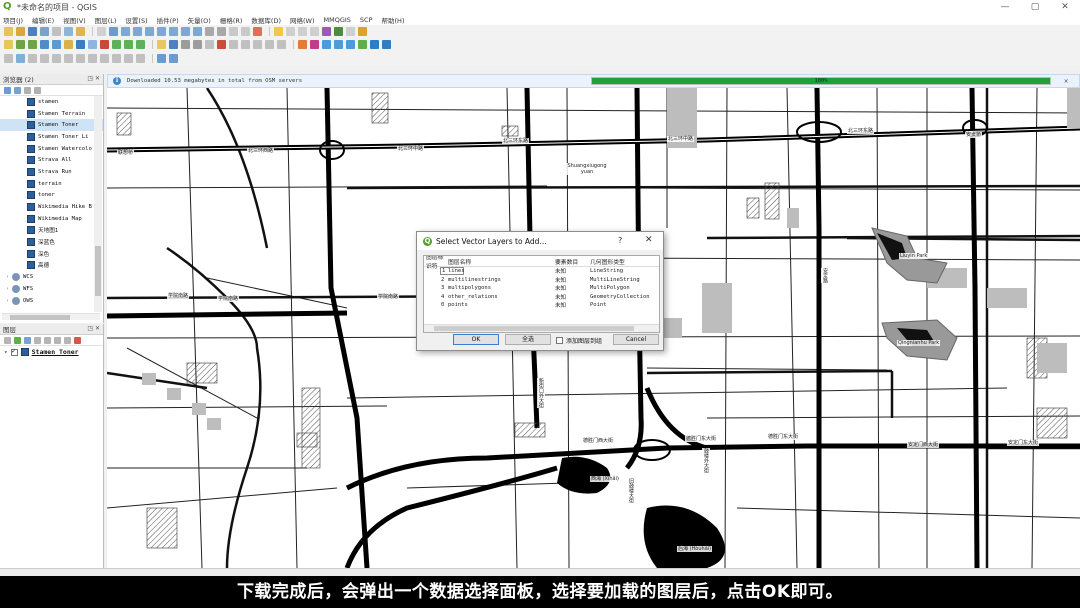 This screenshot has width=1080, height=608. I want to click on menu-help: 帮助(H), so click(393, 20).